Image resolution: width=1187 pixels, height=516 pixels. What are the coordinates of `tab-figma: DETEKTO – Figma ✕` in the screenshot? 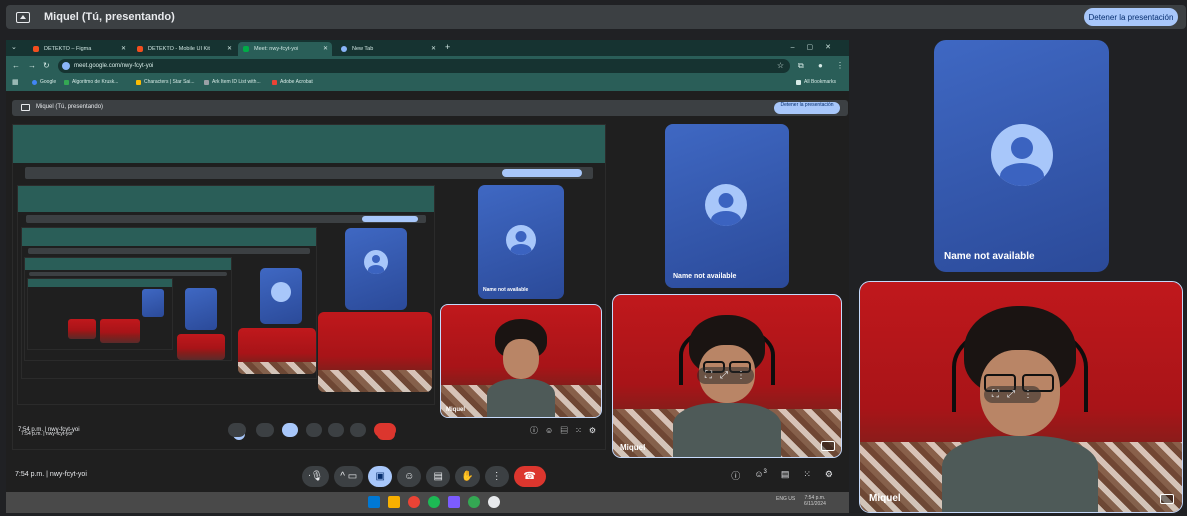 It's located at (79, 49).